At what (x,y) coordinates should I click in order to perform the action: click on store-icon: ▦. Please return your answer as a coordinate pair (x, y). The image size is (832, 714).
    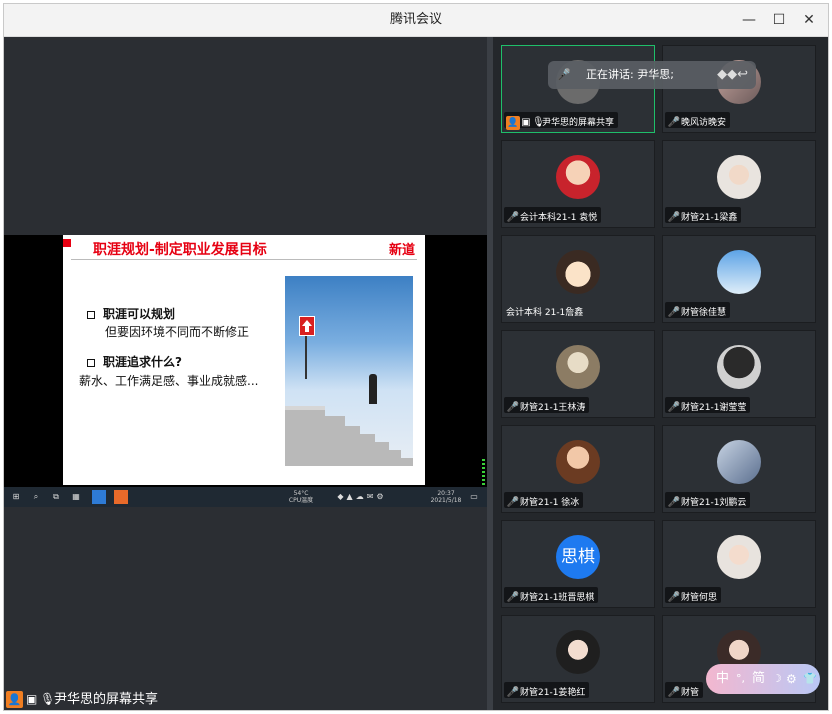
    Looking at the image, I should click on (76, 496).